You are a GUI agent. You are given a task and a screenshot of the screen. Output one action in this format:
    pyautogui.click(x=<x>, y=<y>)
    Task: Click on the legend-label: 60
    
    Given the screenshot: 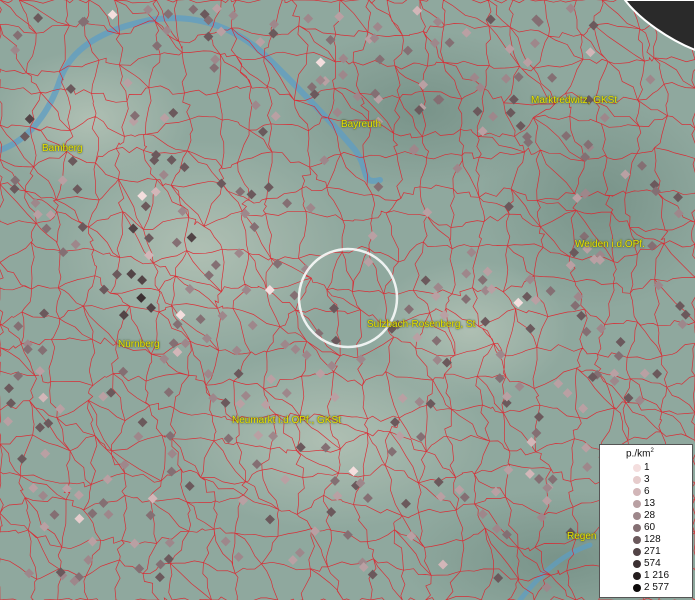 What is the action you would take?
    pyautogui.click(x=650, y=527)
    